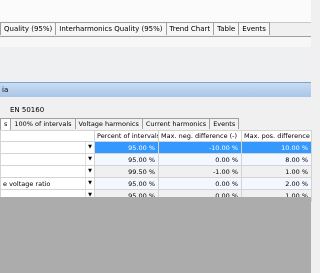  What do you see at coordinates (276, 147) in the screenshot?
I see `pos-diff-cell: 10.00 %` at bounding box center [276, 147].